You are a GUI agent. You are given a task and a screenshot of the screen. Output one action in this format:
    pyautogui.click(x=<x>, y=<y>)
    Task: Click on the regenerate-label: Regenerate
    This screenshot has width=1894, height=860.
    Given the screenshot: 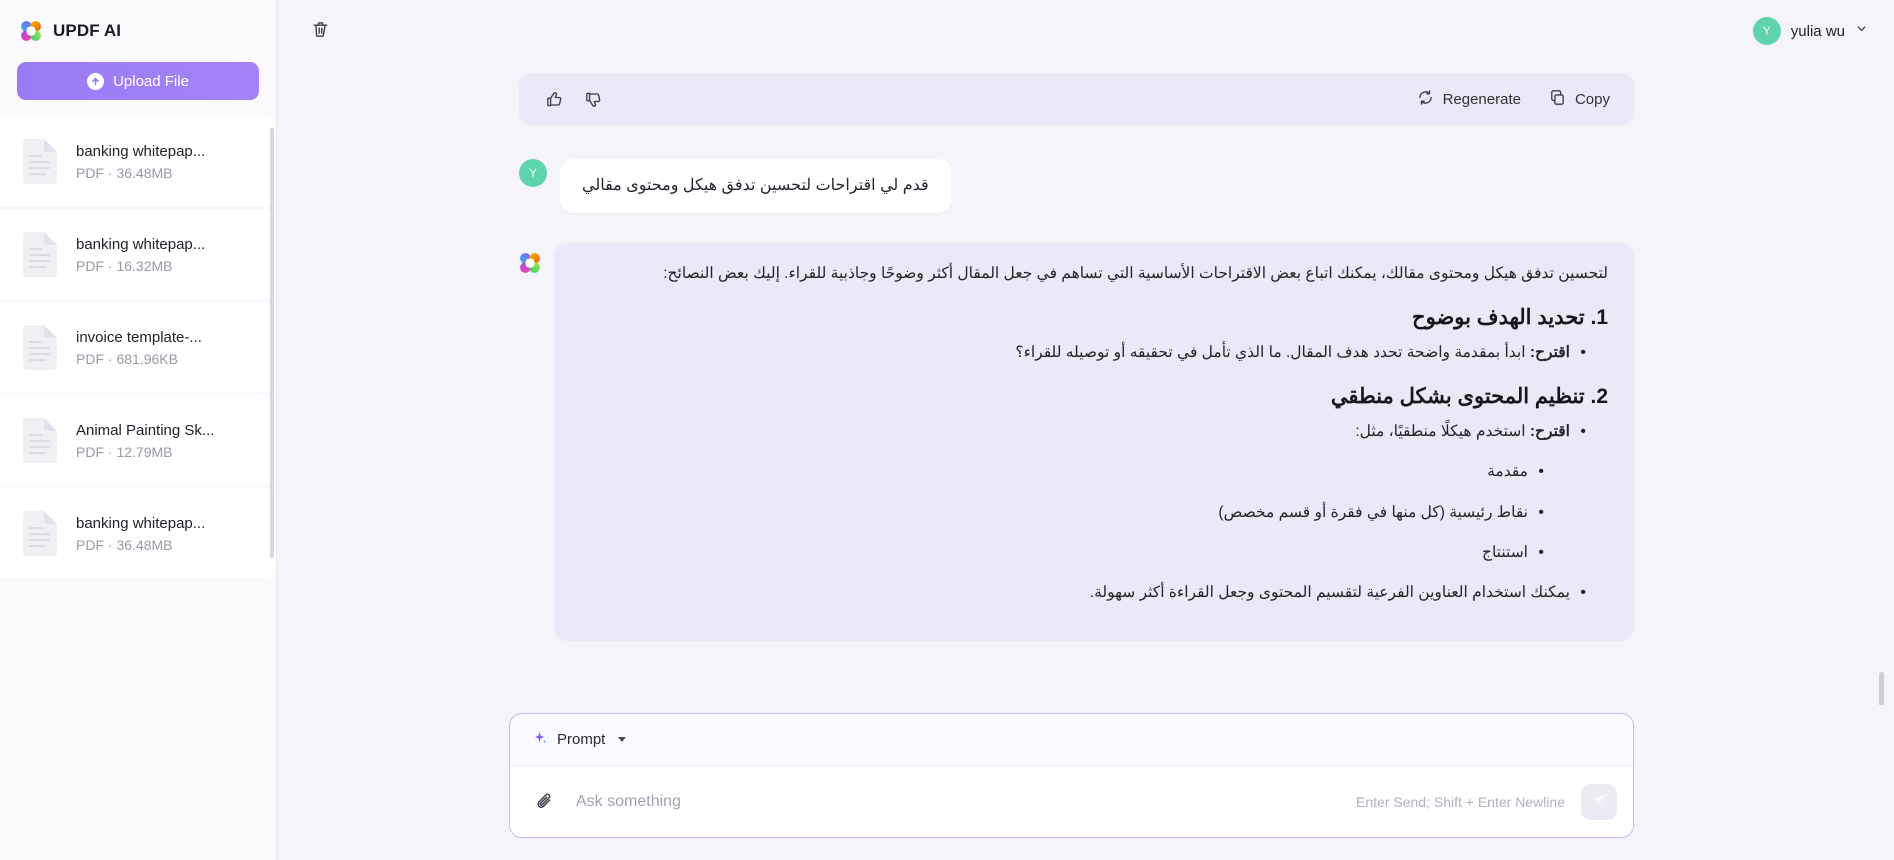 What is the action you would take?
    pyautogui.click(x=1481, y=99)
    